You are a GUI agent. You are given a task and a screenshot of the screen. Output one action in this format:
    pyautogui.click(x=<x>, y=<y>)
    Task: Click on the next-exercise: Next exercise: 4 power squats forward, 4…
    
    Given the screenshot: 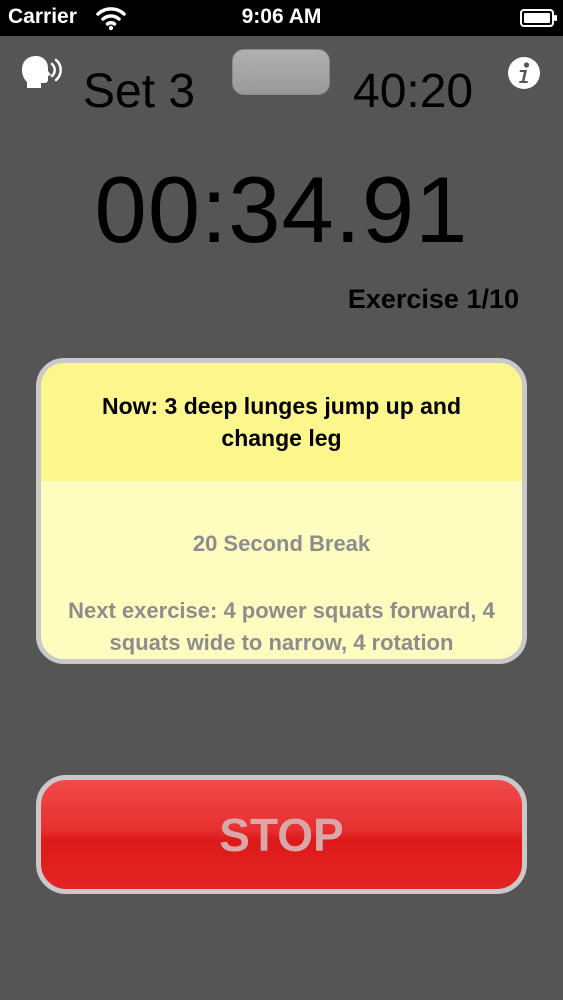 What is the action you would take?
    pyautogui.click(x=281, y=626)
    